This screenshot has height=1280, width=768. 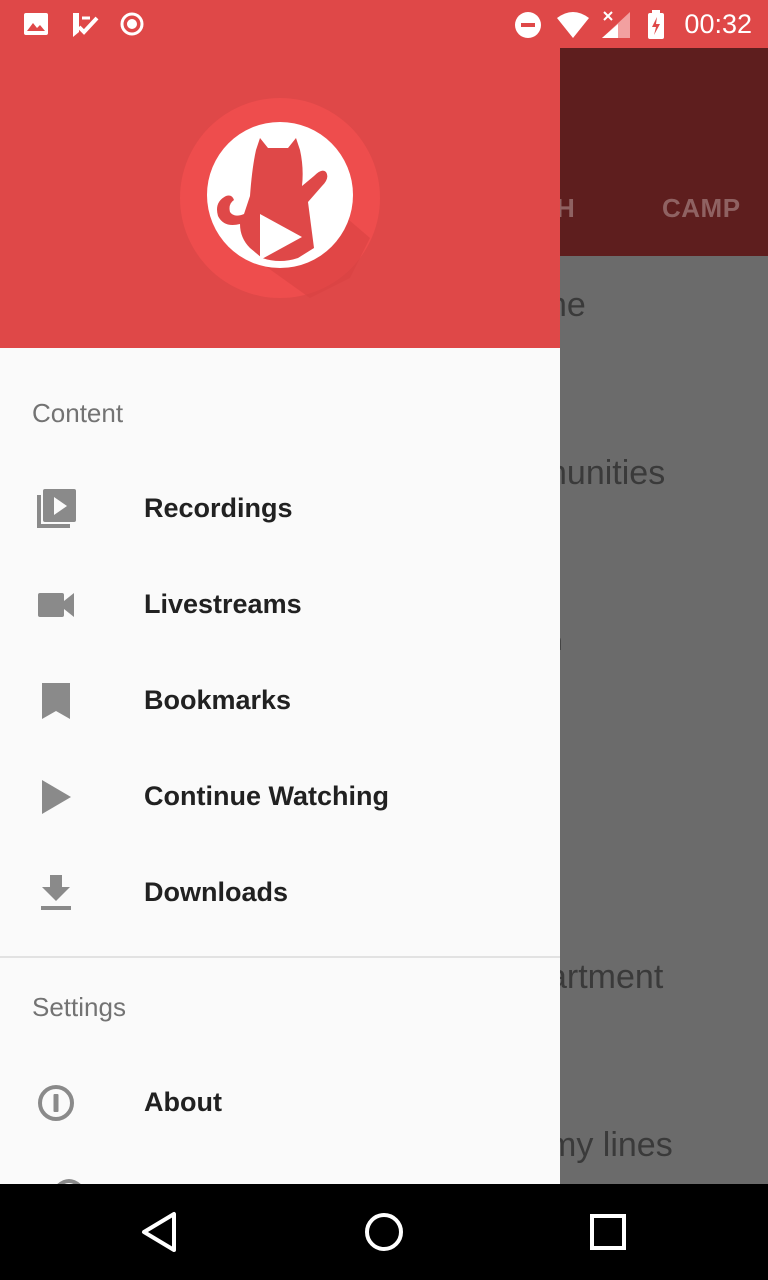 I want to click on section-title-content: Content, so click(x=78, y=413).